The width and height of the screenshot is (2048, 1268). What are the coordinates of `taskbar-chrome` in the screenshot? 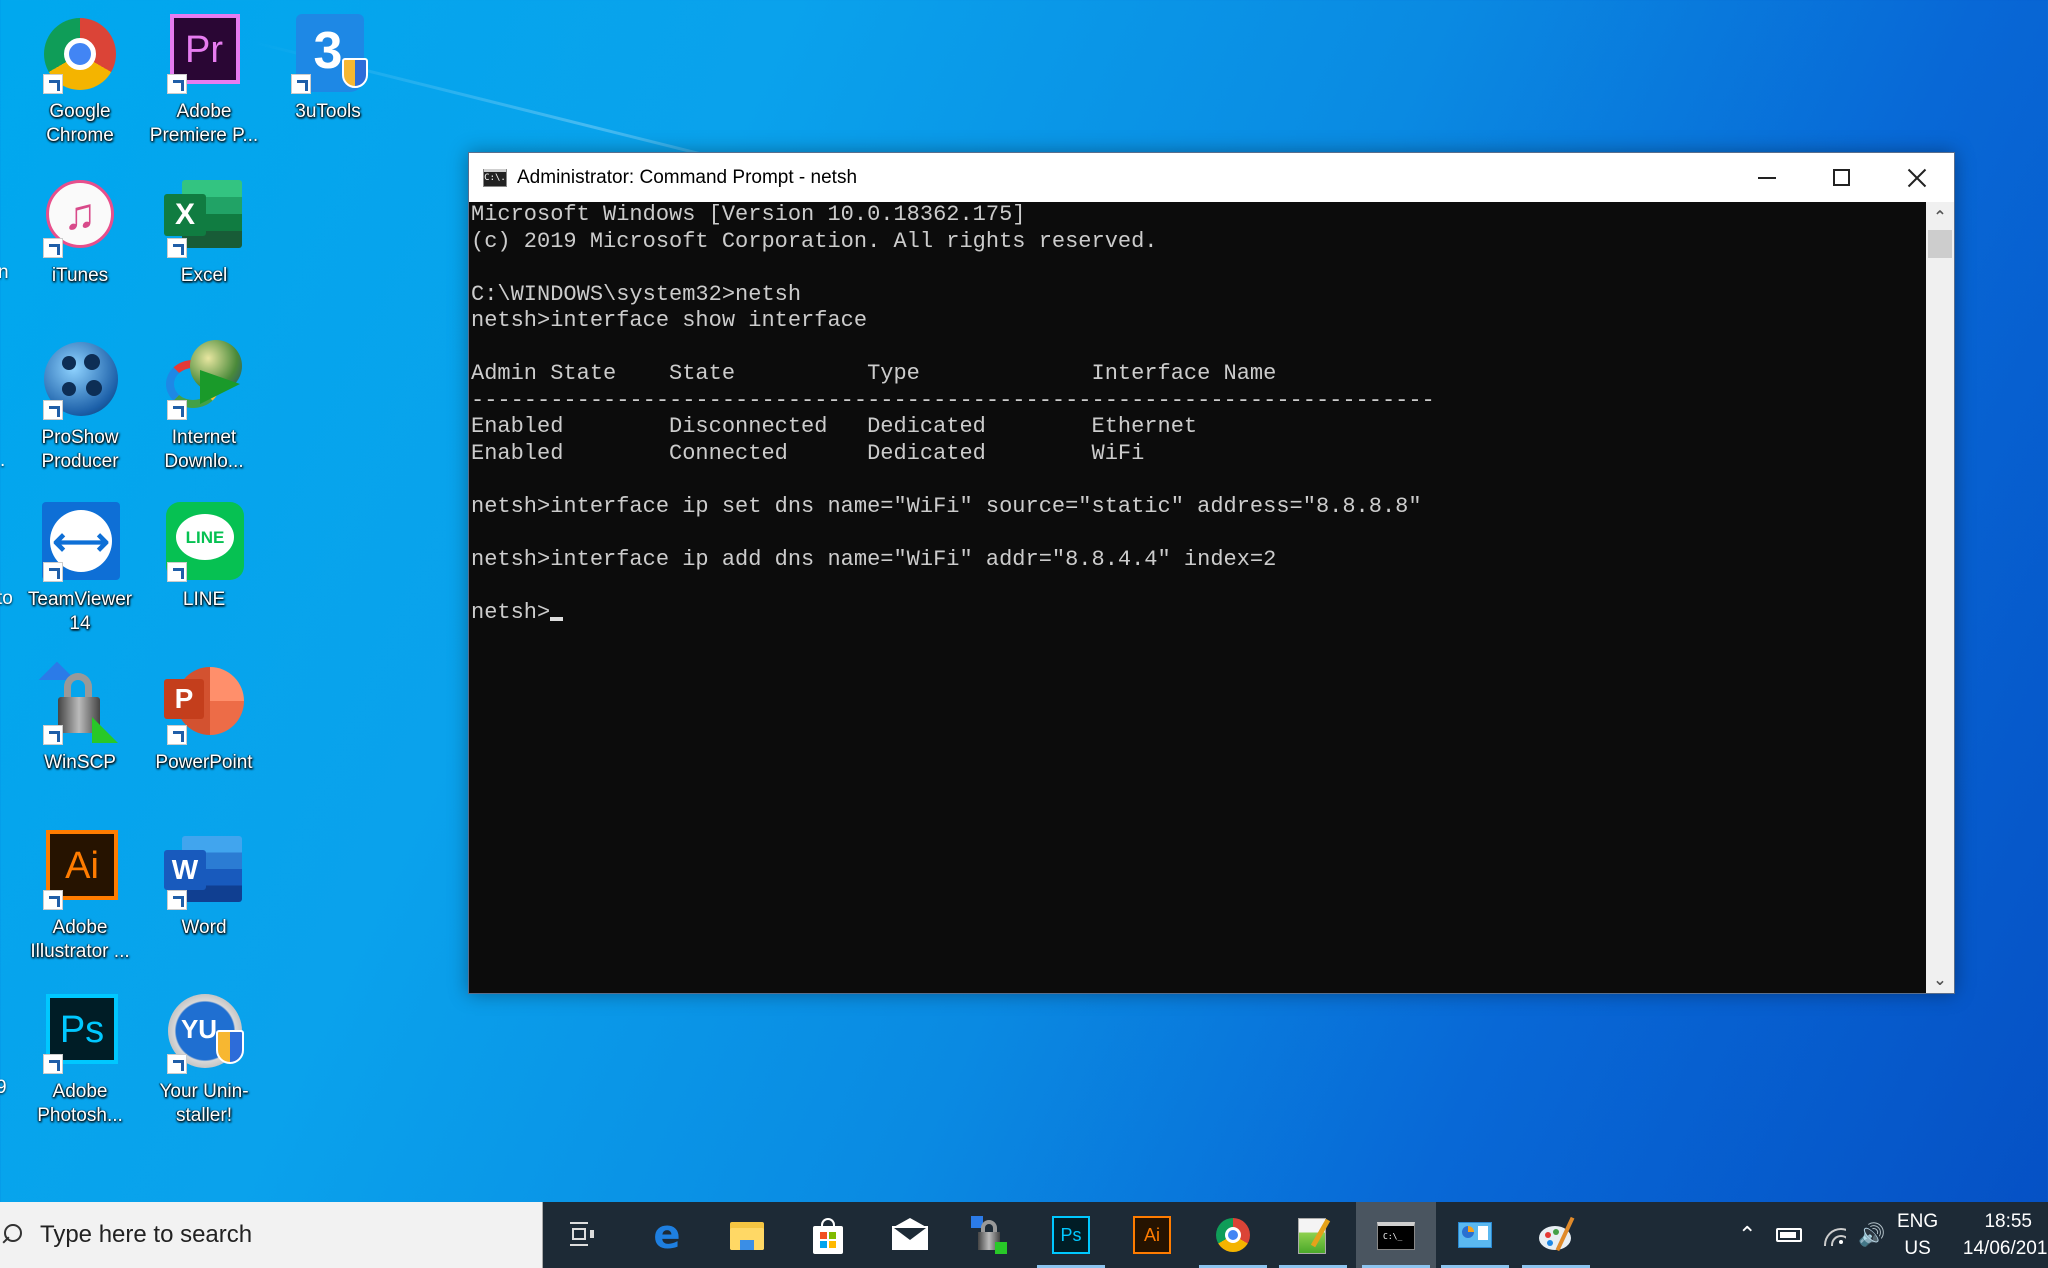 It's located at (1233, 1235).